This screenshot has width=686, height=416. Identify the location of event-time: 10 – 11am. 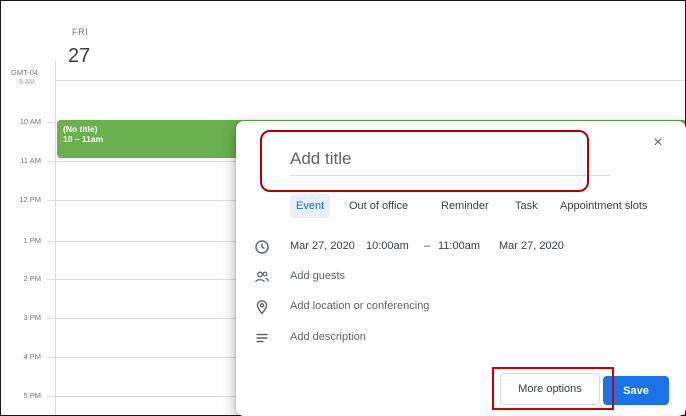
(83, 139).